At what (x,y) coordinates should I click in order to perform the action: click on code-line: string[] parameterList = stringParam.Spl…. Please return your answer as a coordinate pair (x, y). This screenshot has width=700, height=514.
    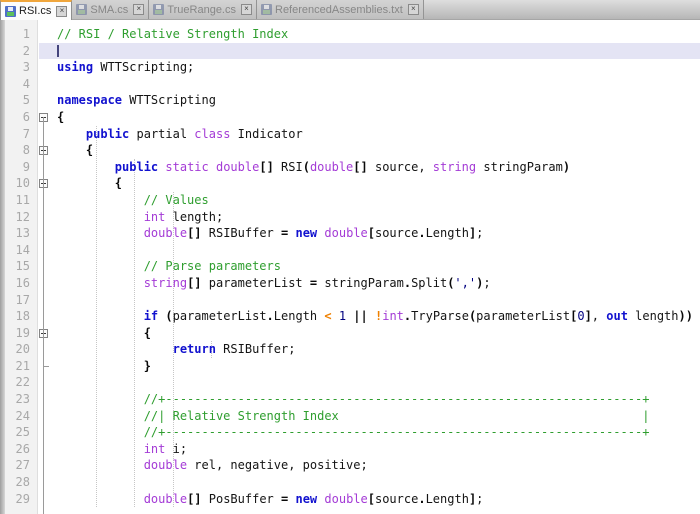
    Looking at the image, I should click on (378, 283).